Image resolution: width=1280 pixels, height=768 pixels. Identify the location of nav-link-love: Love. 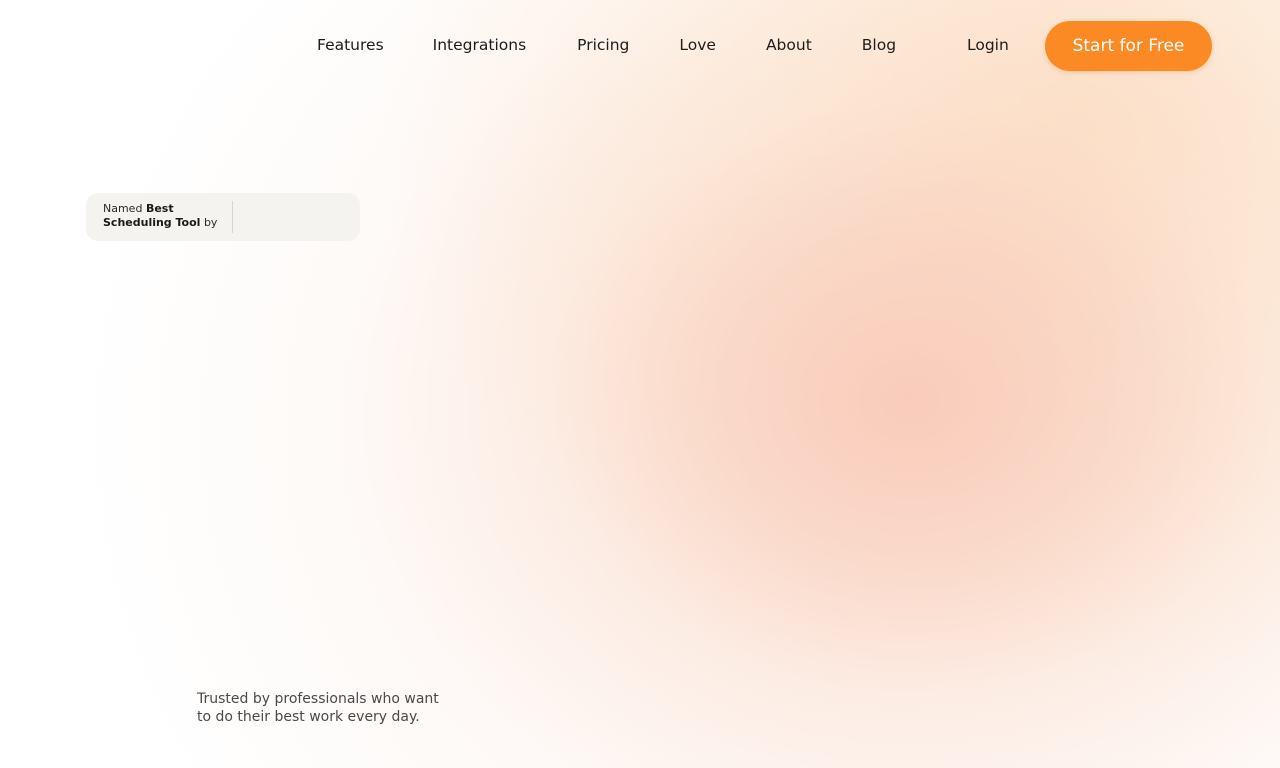
(697, 45).